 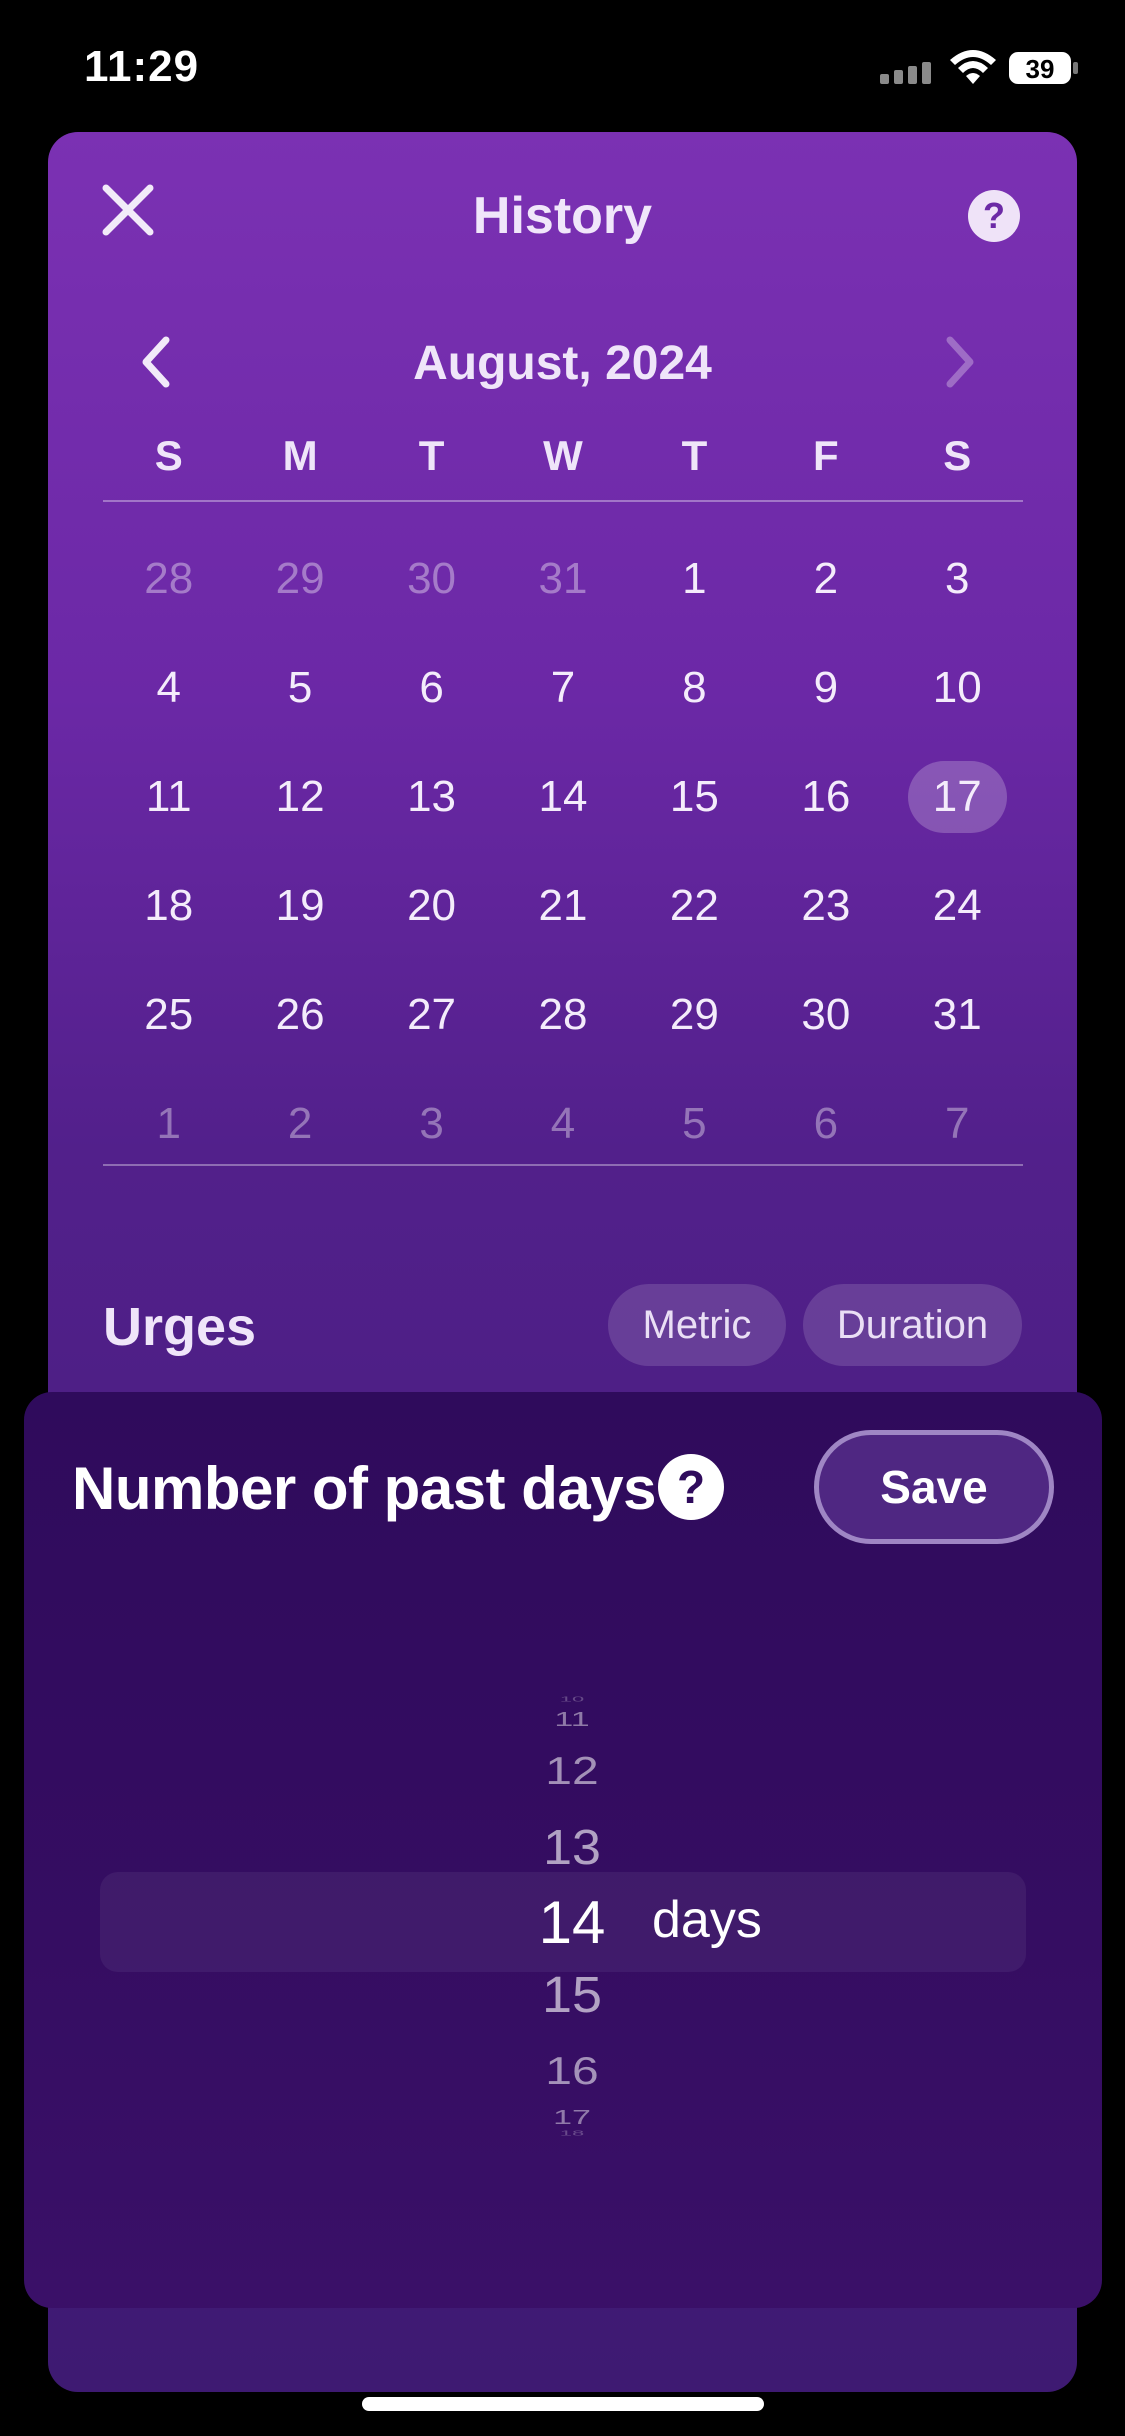 I want to click on calendar-day-number: 1, so click(x=168, y=1123).